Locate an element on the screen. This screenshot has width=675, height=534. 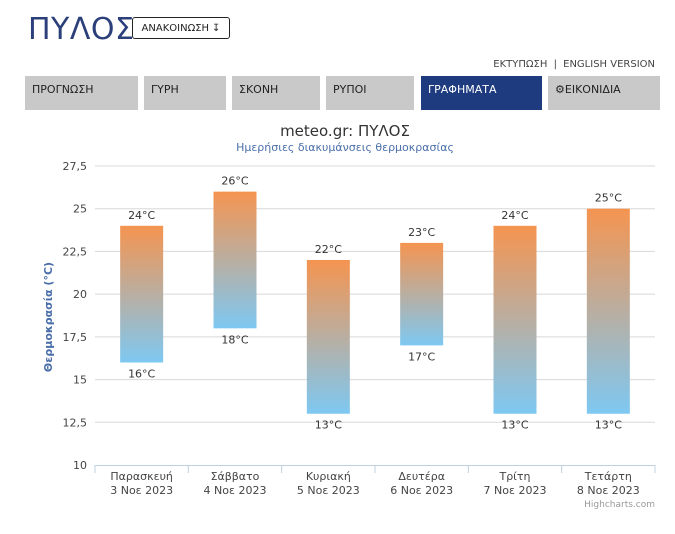
y-tick-label: 12,5 is located at coordinates (75, 422).